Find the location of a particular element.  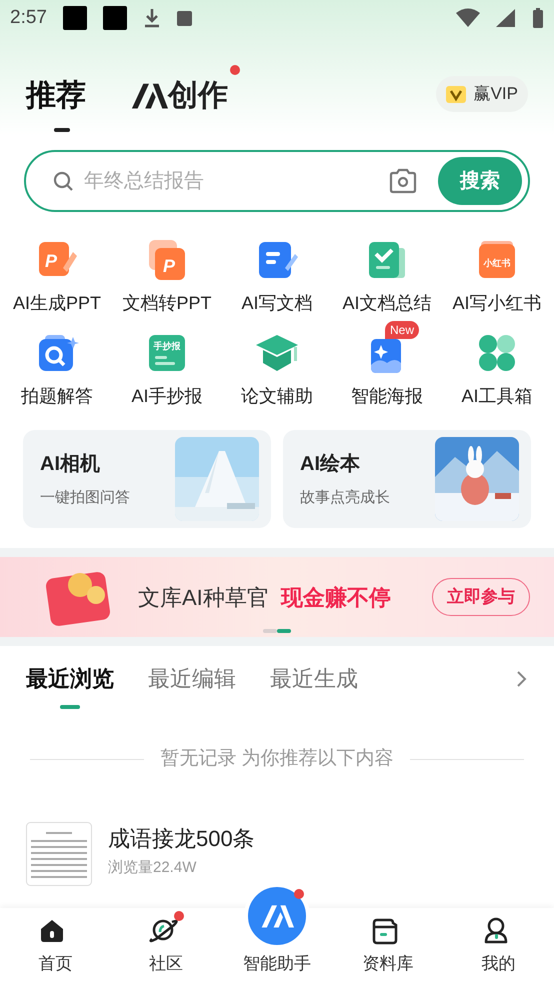

card-subtitle: 一键拍图问答 is located at coordinates (85, 498).